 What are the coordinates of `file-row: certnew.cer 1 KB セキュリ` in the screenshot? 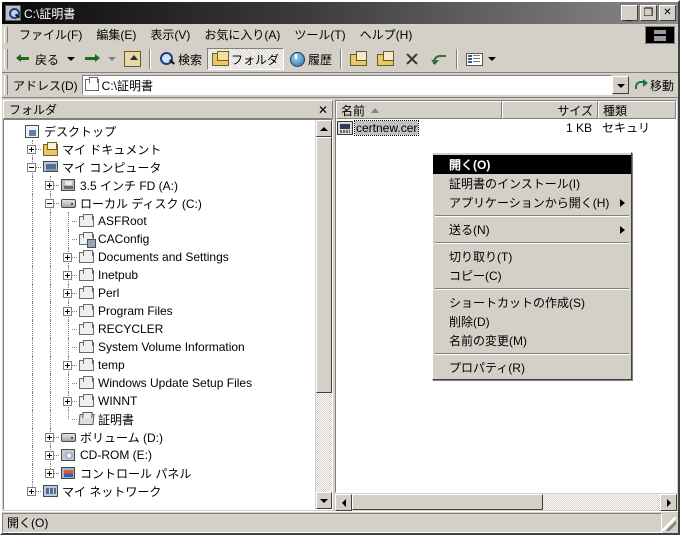 It's located at (506, 127).